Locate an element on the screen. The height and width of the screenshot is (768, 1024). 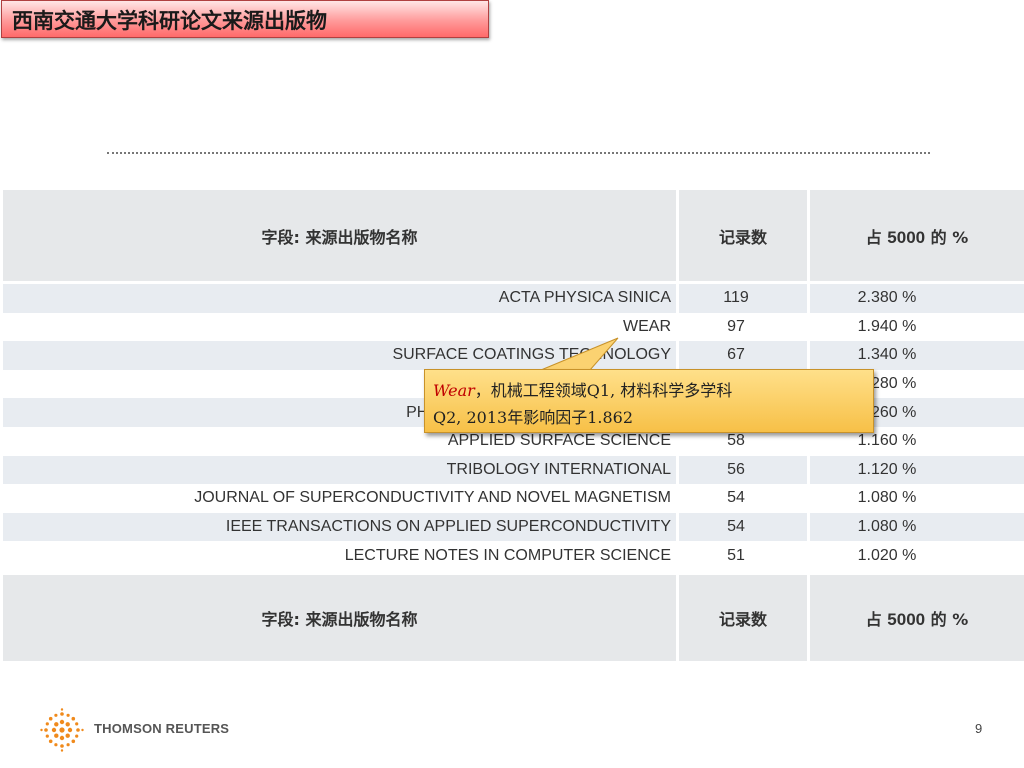
header-field: 字段: 来源出版物名称 is located at coordinates (341, 237).